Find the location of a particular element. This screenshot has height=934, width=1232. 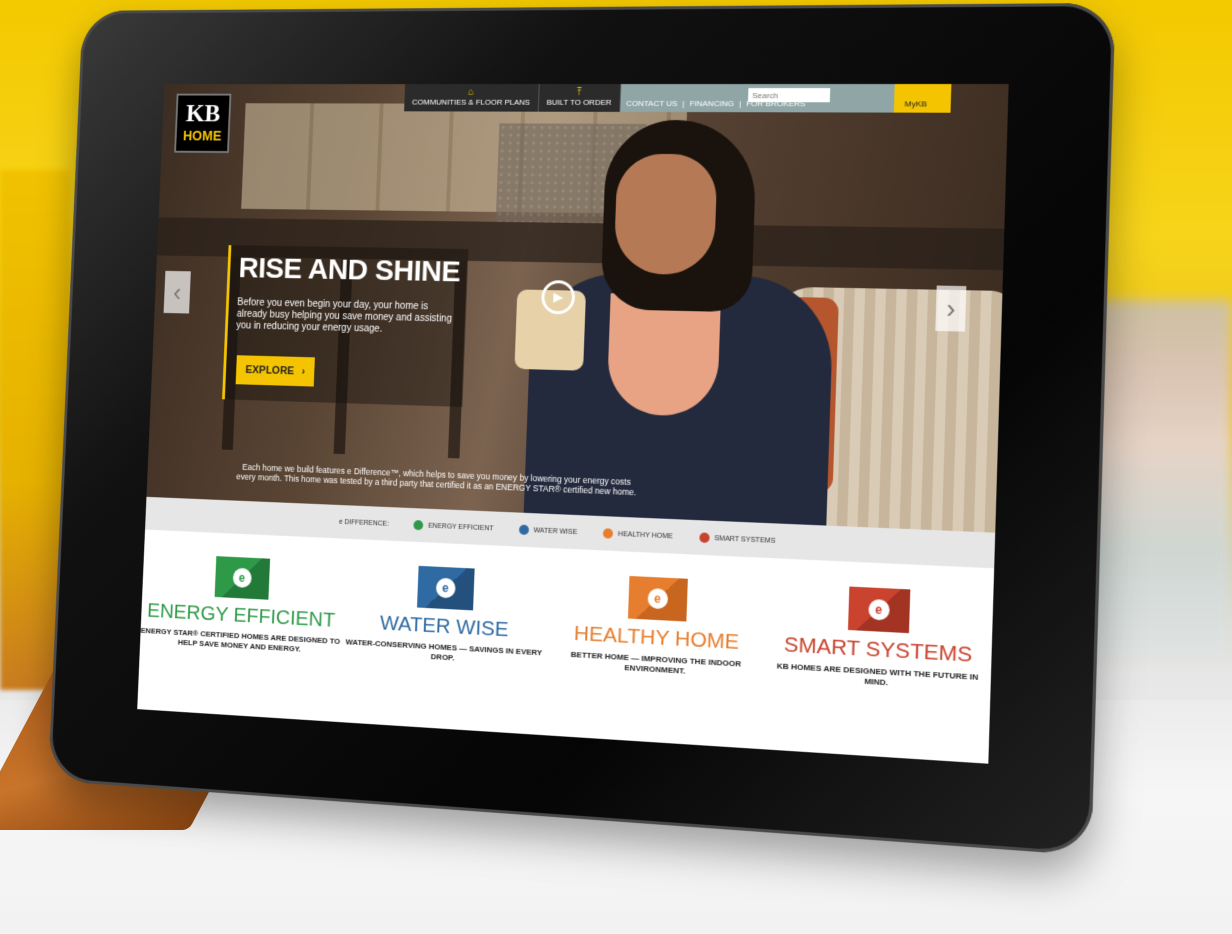

mykb-button: MyKB is located at coordinates (922, 98).